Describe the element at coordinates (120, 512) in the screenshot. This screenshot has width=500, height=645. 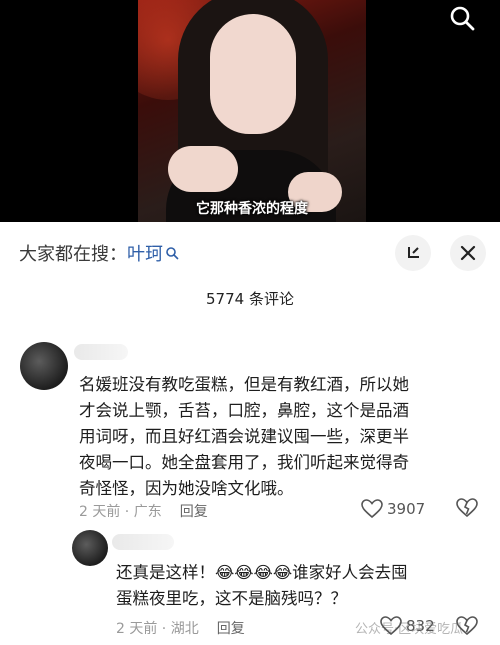
I see `comment-time-location: 2 天前 · 广东` at that location.